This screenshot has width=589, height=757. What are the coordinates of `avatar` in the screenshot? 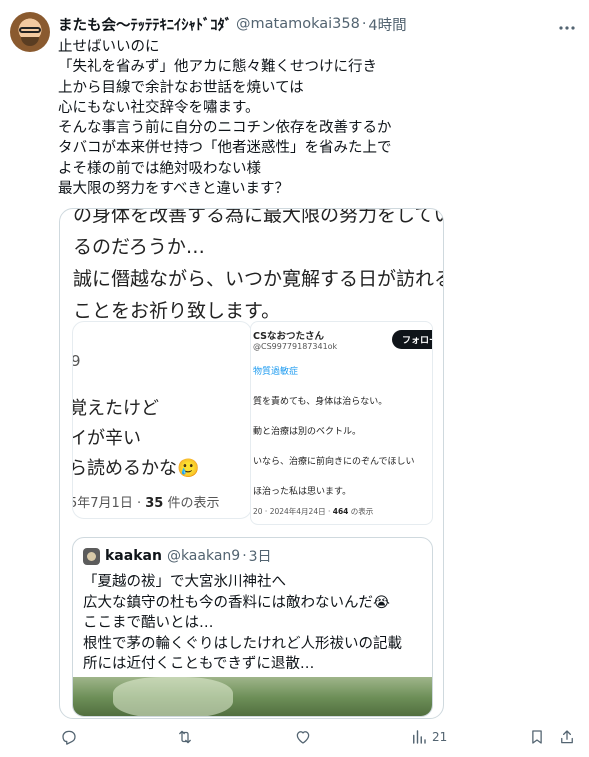 It's located at (30, 32).